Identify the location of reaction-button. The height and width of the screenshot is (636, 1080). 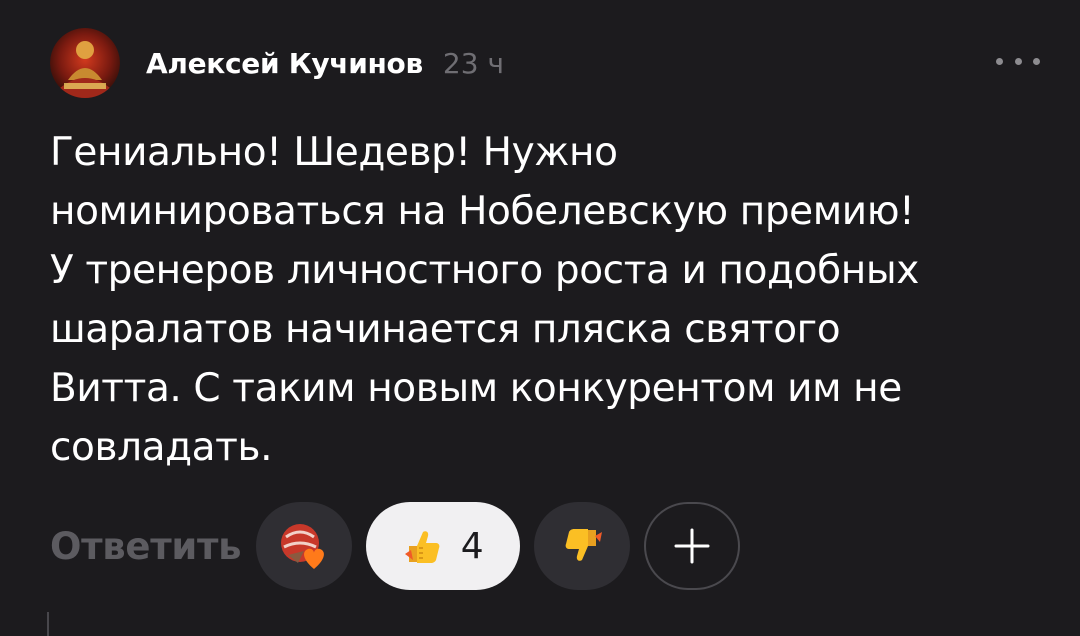
(304, 546).